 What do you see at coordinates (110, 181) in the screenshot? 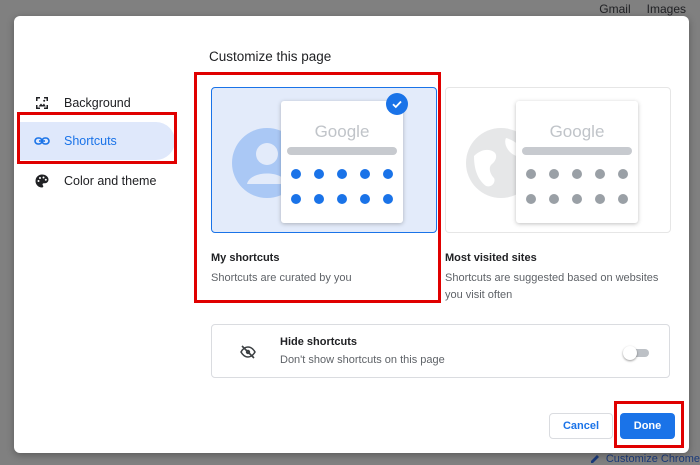
I see `sidebar-item-label: Color and theme` at bounding box center [110, 181].